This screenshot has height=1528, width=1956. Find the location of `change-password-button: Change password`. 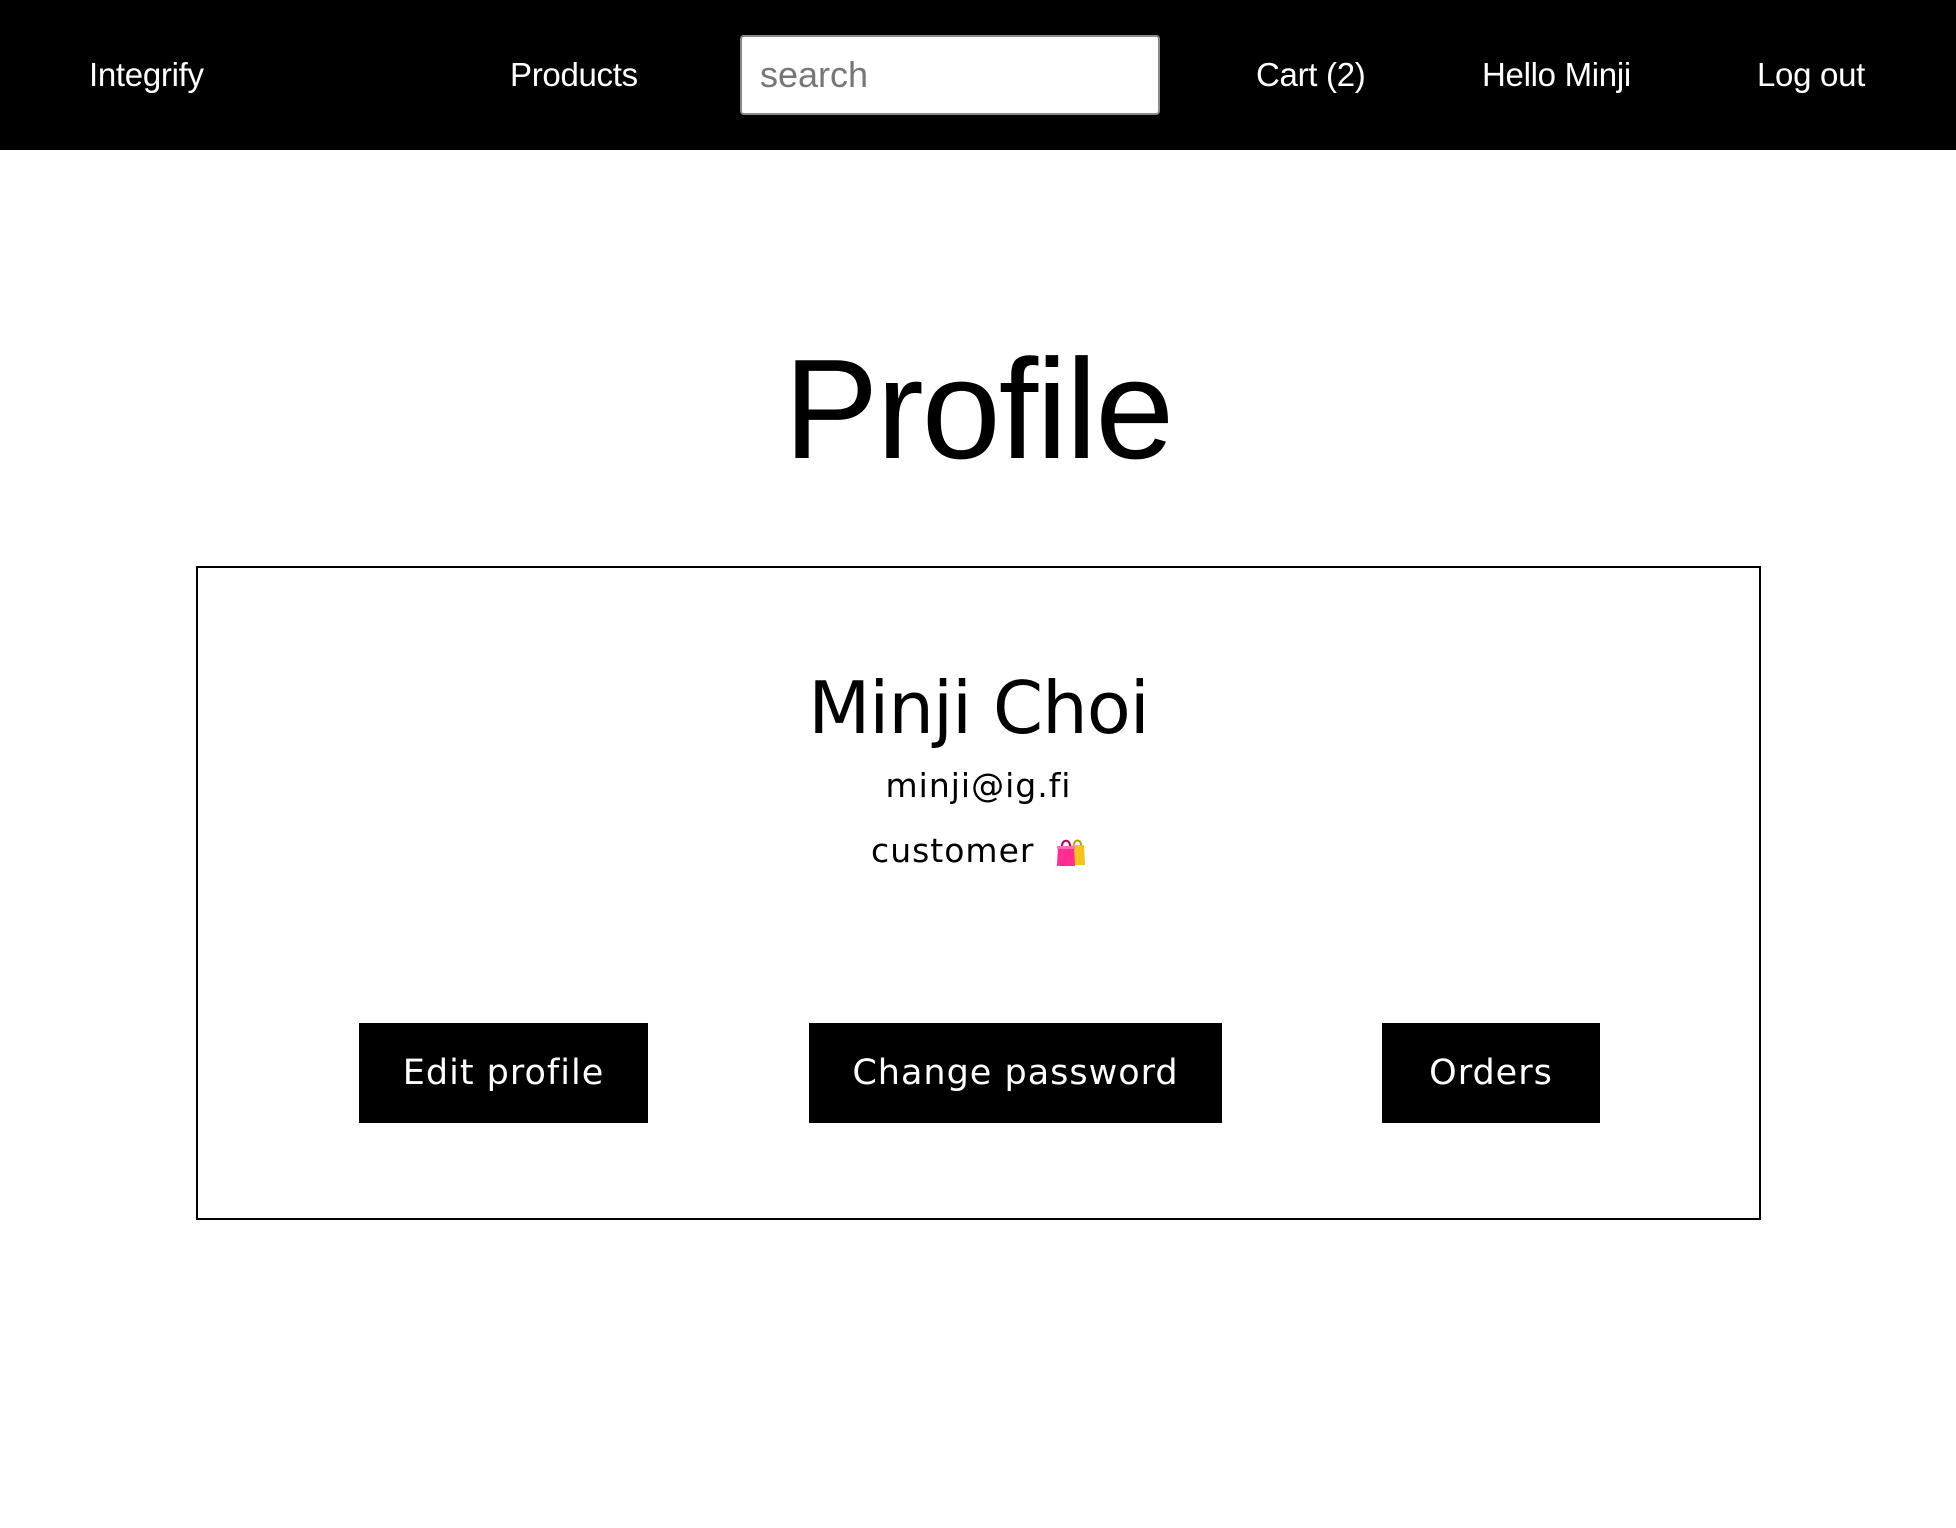

change-password-button: Change password is located at coordinates (1015, 1073).